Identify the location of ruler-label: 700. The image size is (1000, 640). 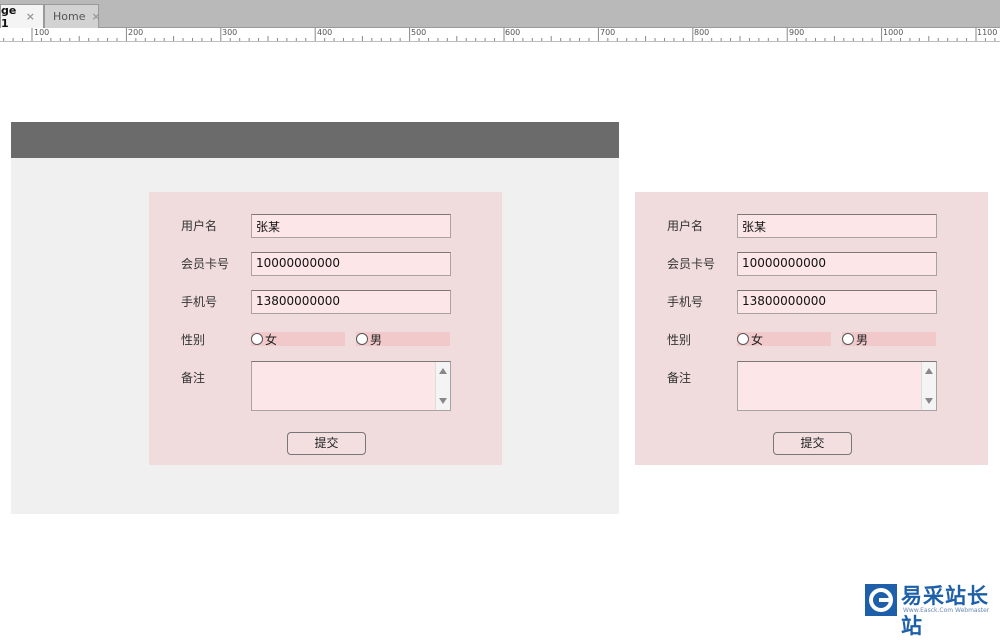
(608, 32).